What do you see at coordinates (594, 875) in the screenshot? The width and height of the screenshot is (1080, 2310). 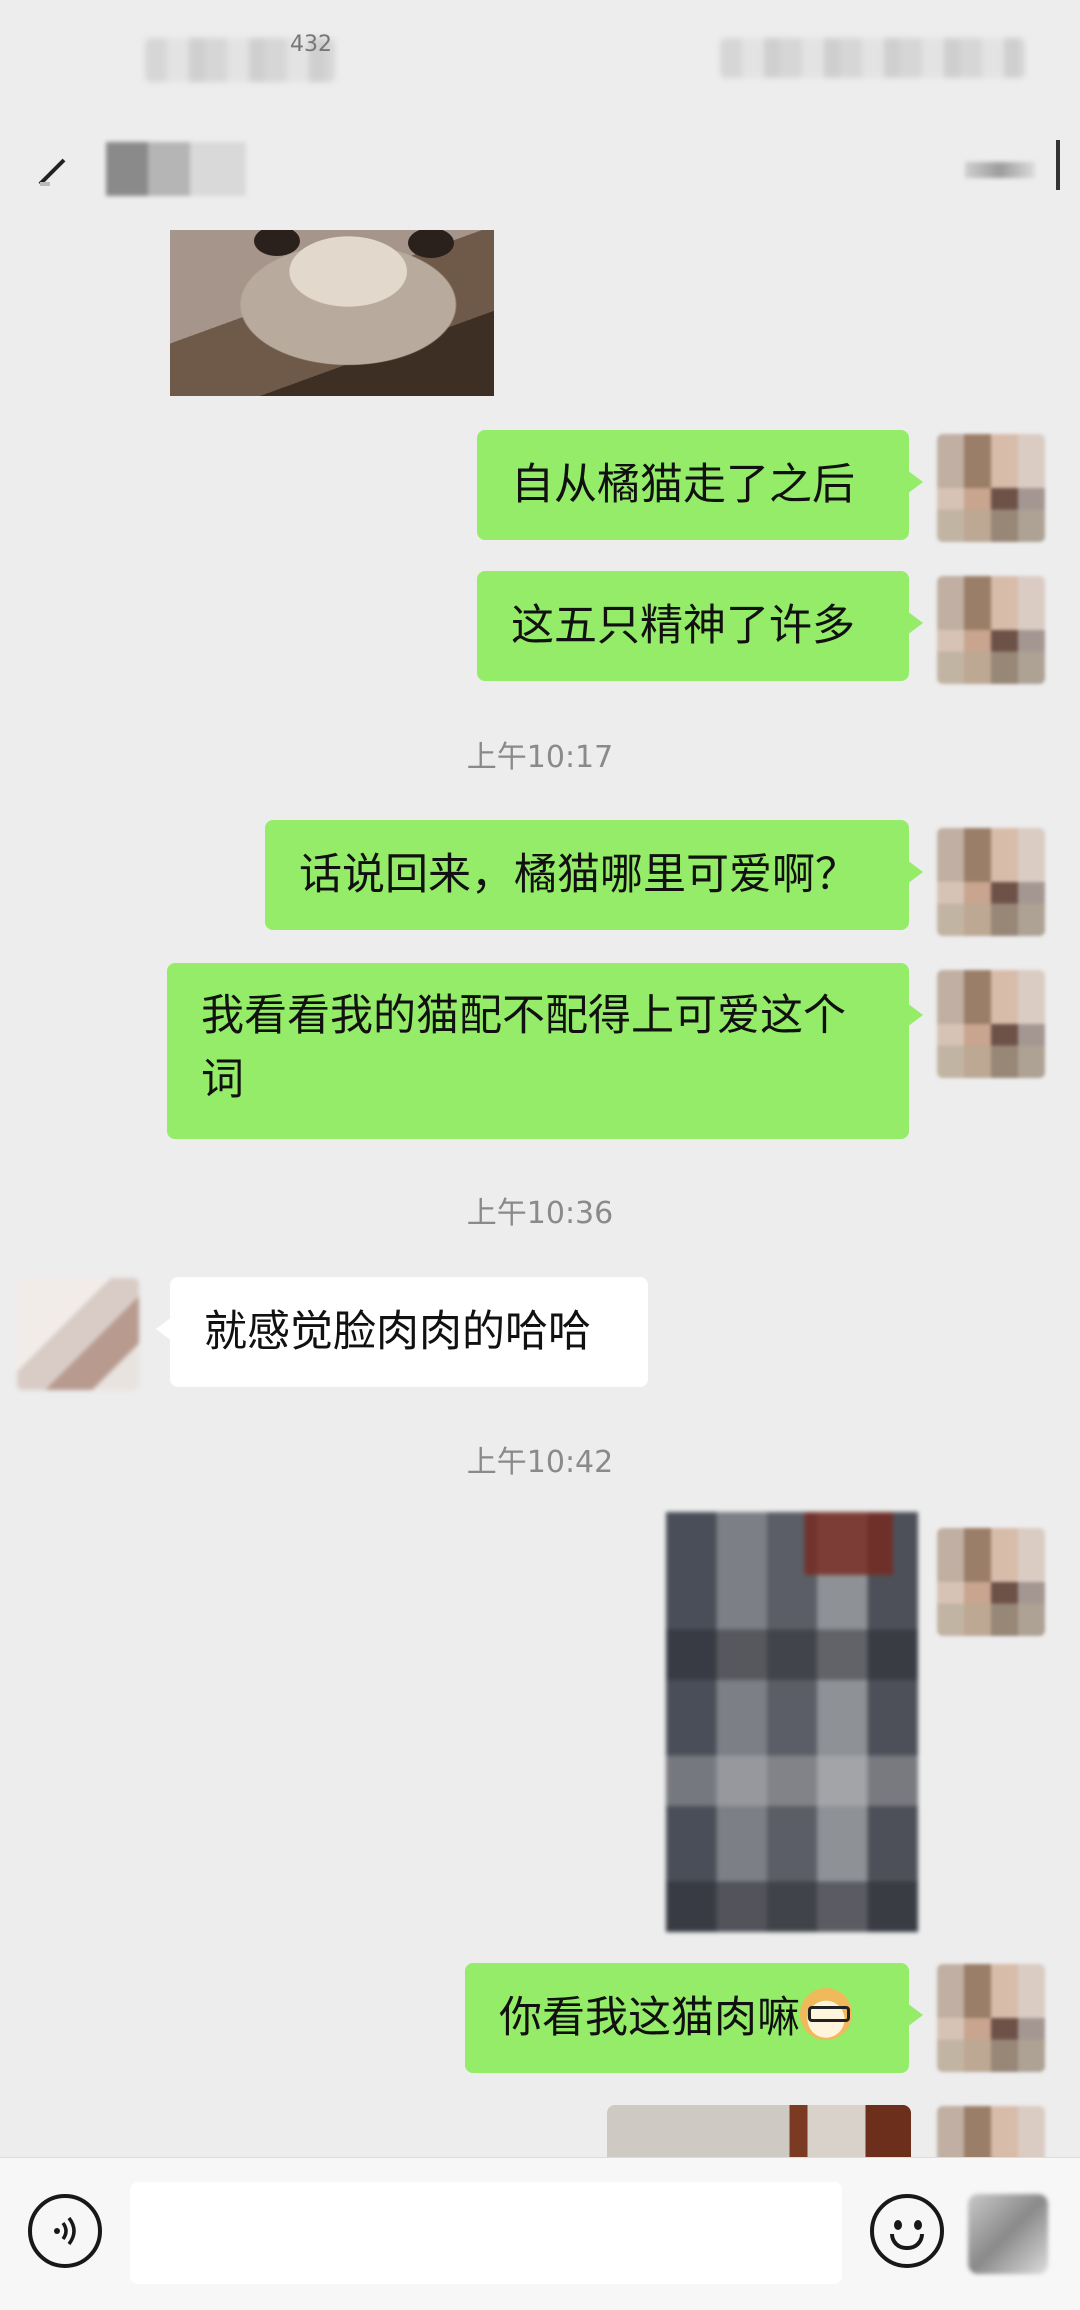 I see `message-bubble: 话说回来，橘猫哪里可爱啊？` at bounding box center [594, 875].